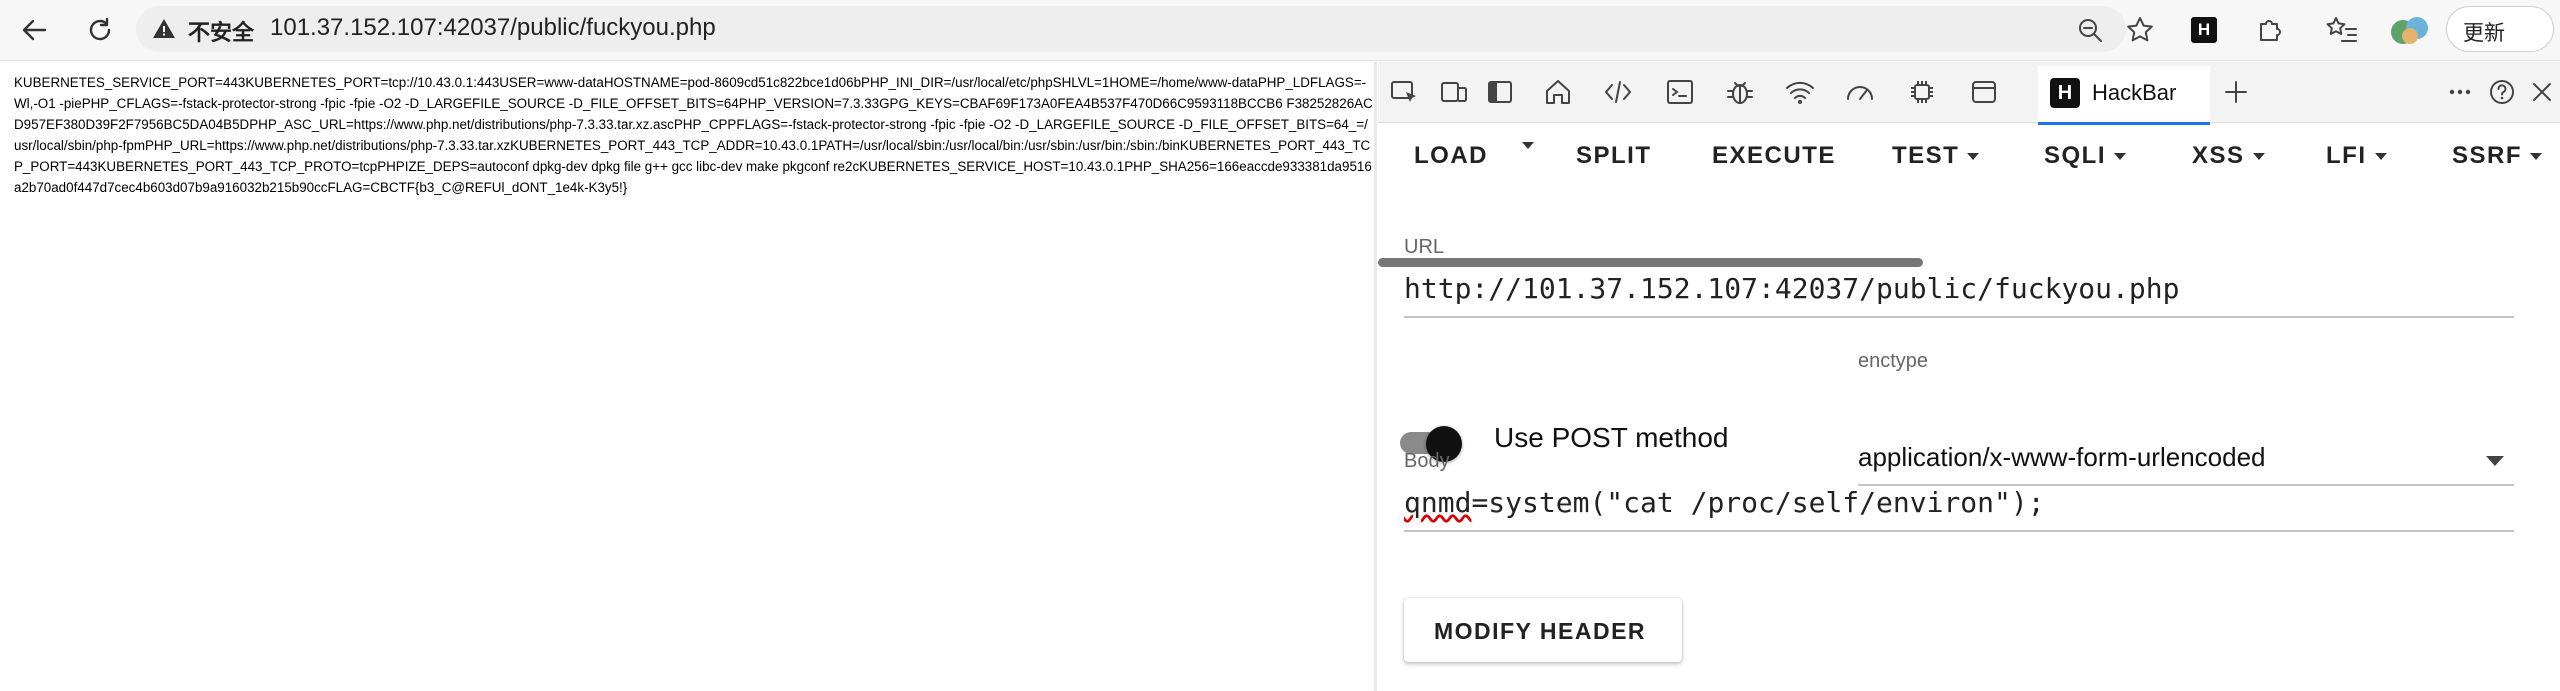  I want to click on device-emulation-icon, so click(1454, 92).